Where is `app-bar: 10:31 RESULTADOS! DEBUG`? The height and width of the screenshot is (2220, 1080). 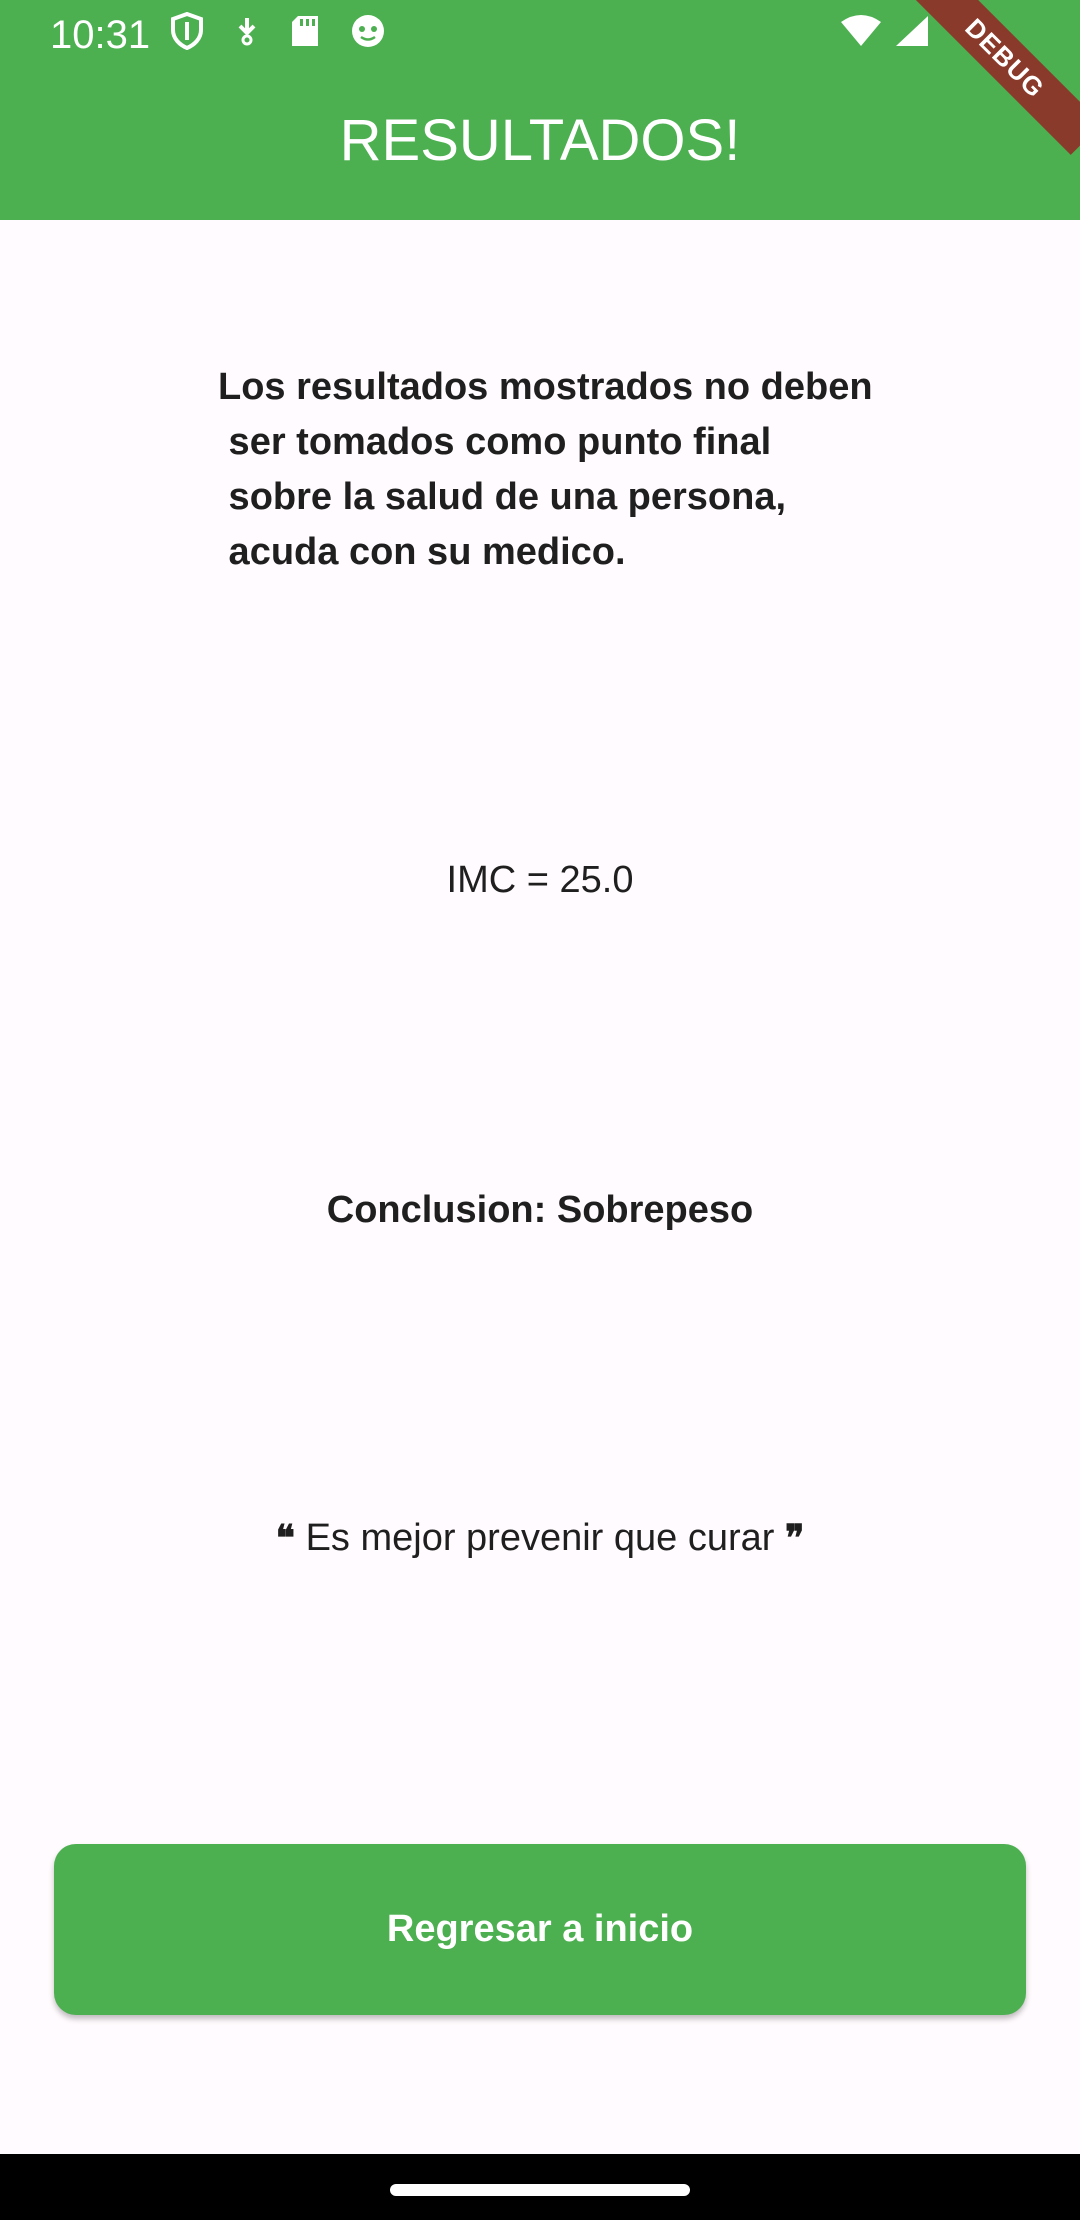
app-bar: 10:31 RESULTADOS! DEBUG is located at coordinates (540, 110).